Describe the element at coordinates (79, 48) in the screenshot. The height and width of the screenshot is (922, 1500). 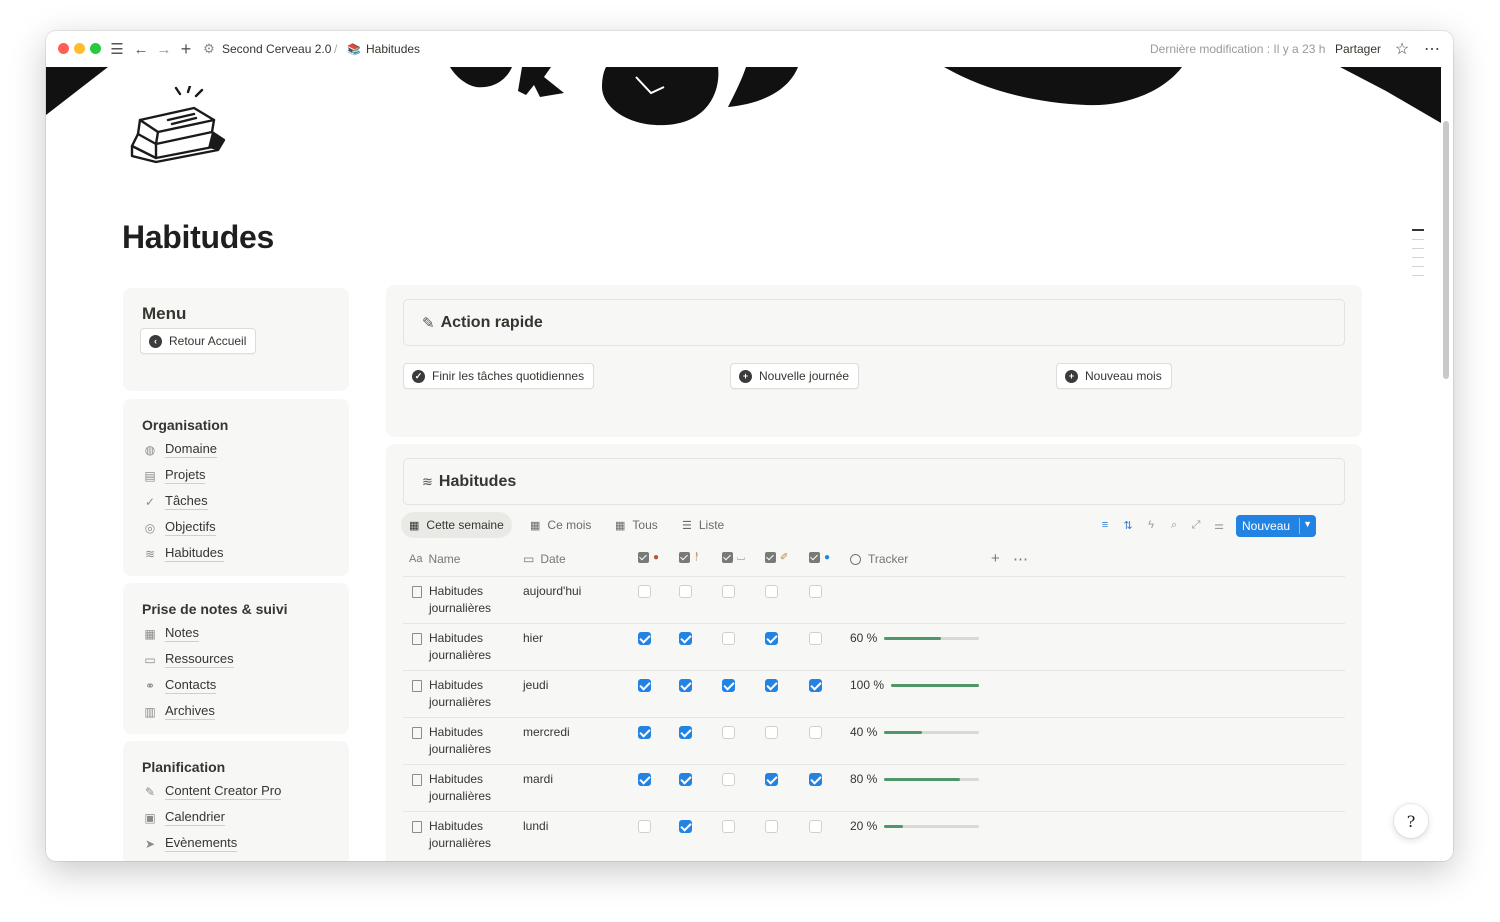
I see `minimize-window-button` at that location.